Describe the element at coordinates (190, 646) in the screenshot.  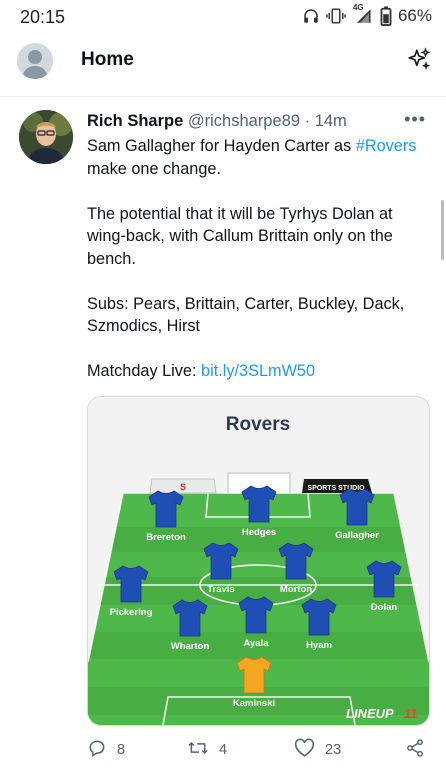
I see `player-name: Wharton` at that location.